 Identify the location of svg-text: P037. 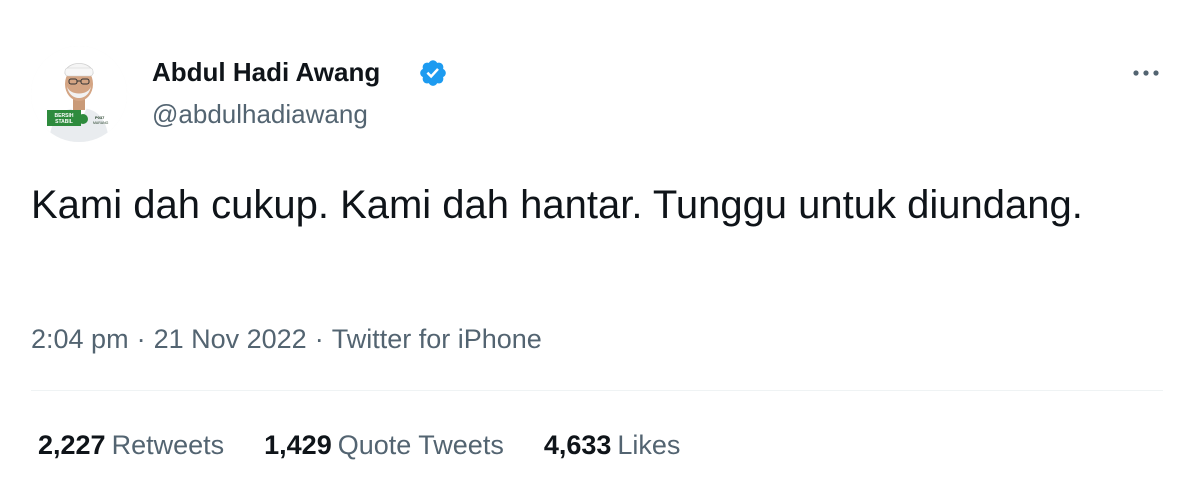
(100, 117).